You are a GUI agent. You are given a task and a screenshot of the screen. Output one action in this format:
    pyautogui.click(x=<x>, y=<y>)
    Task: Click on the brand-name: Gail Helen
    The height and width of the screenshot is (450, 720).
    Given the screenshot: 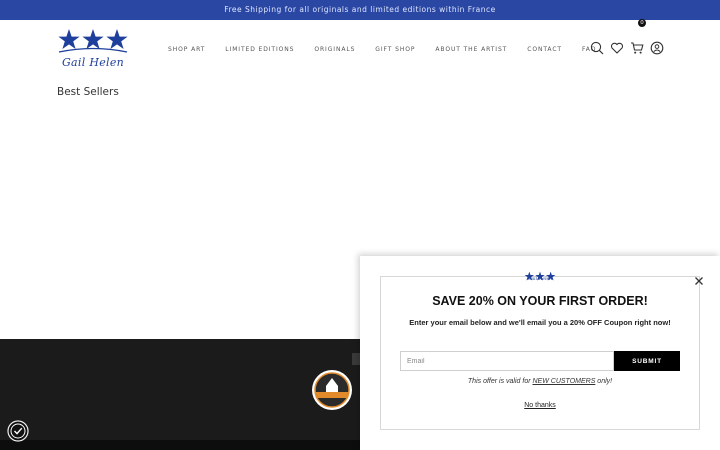 What is the action you would take?
    pyautogui.click(x=93, y=62)
    